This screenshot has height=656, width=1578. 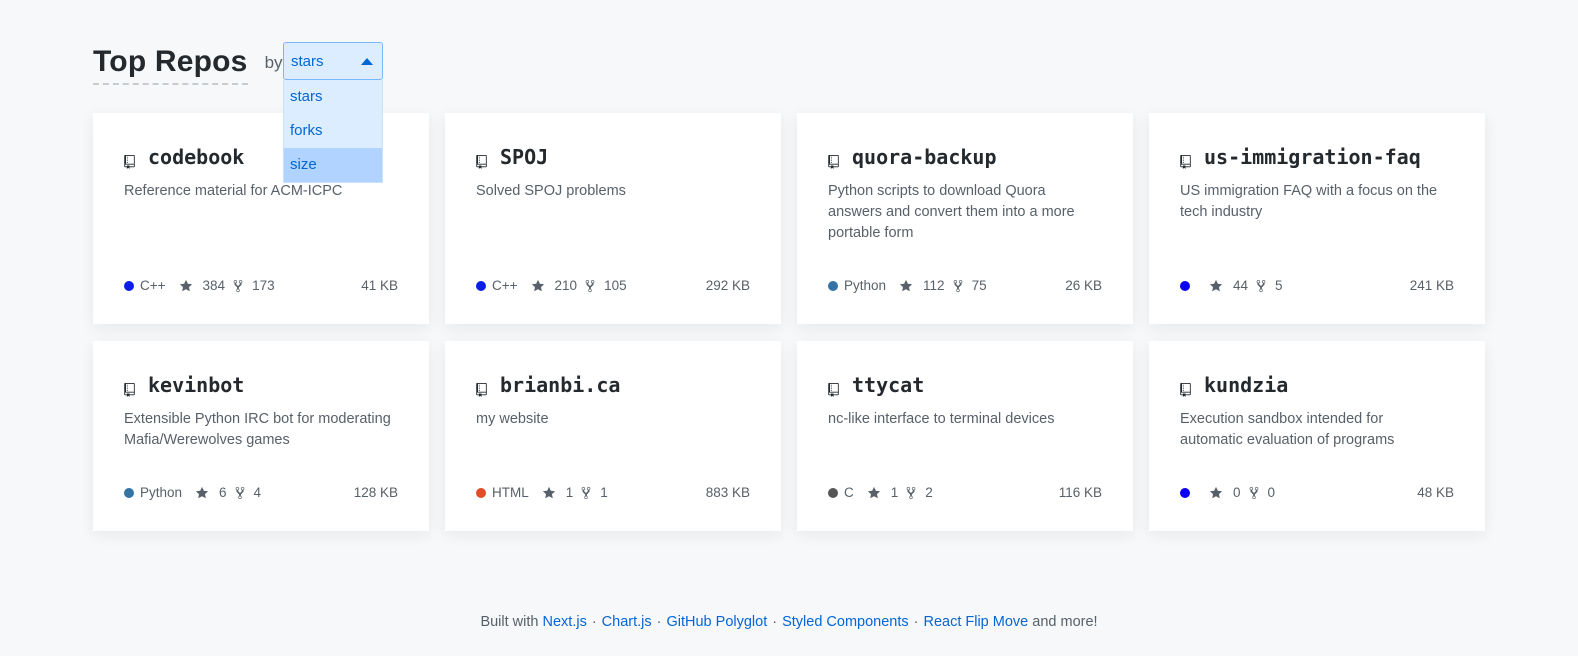 I want to click on footer-link-chartjs: Chart.js, so click(x=627, y=622).